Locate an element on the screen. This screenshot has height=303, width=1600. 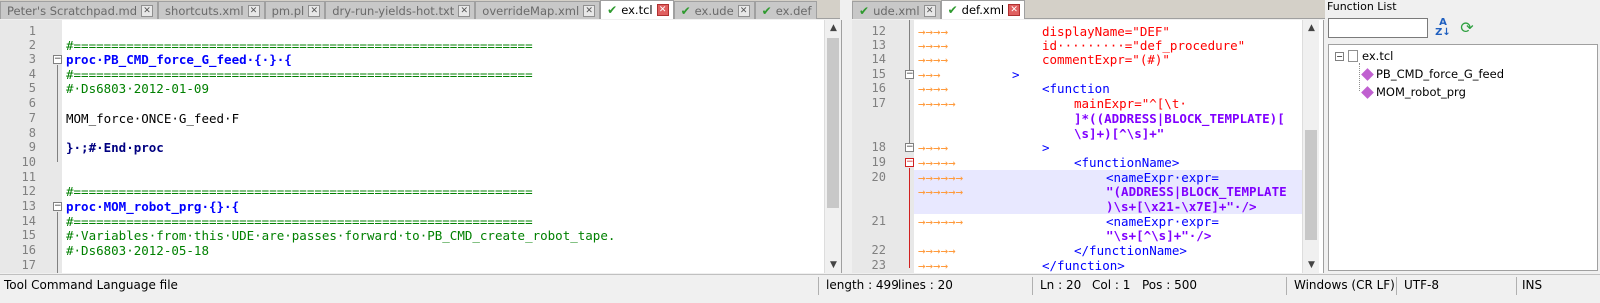
tab-label: ude.xml is located at coordinates (896, 10).